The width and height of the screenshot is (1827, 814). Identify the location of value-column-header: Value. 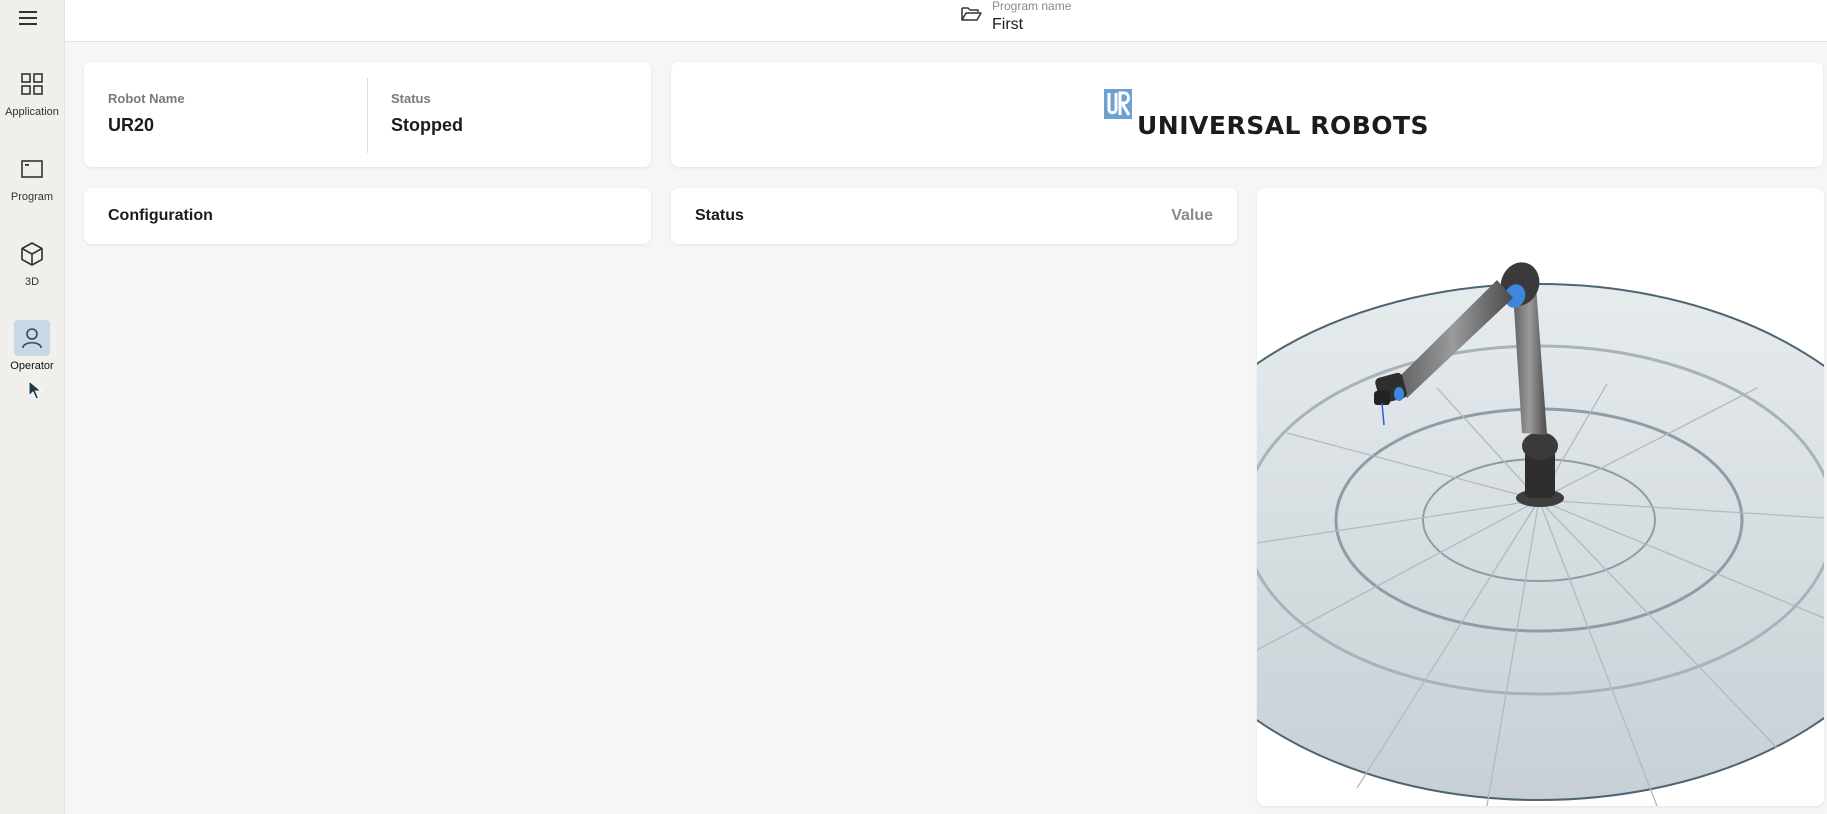
(1192, 215).